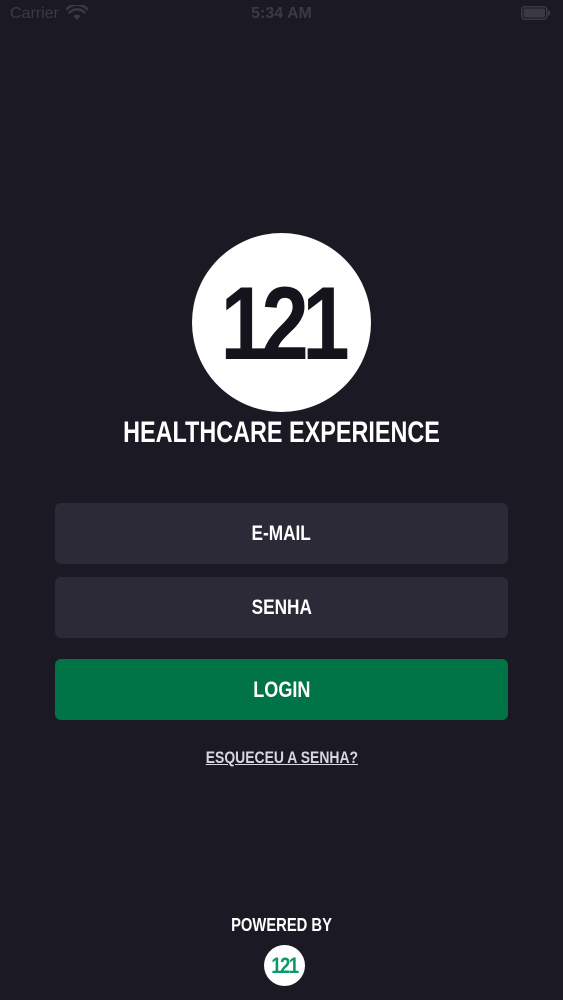  I want to click on status-time: 5:34 AM, so click(281, 13).